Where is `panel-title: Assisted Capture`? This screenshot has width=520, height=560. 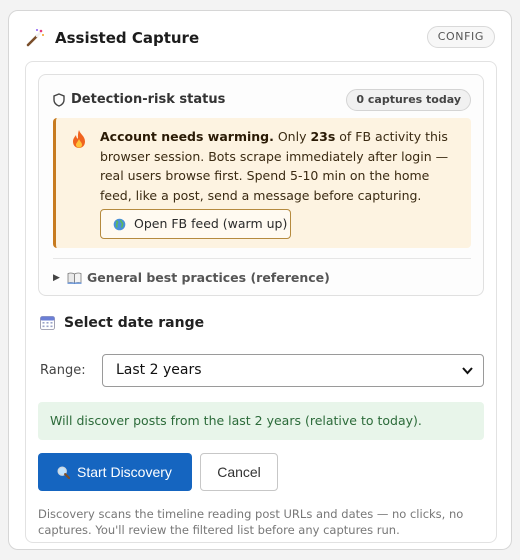
panel-title: Assisted Capture is located at coordinates (127, 38).